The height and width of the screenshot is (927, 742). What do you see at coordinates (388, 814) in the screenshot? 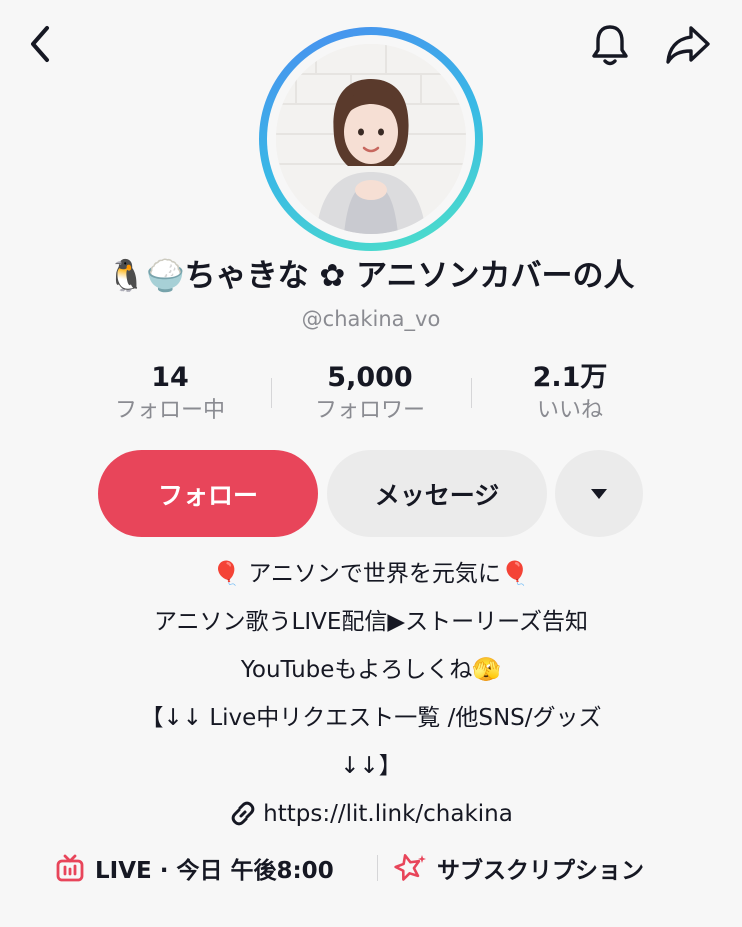
I see `bio-link-text: https://lit.link/chakina` at bounding box center [388, 814].